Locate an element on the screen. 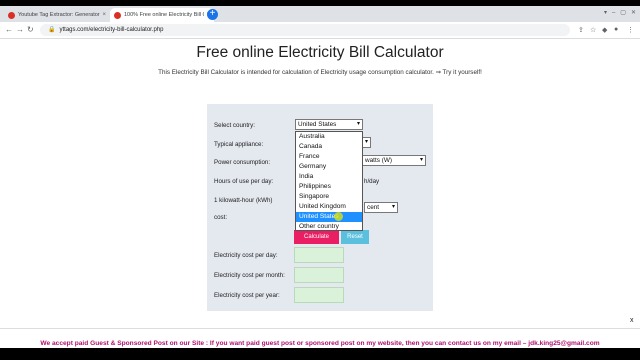 The width and height of the screenshot is (640, 360). cost-per-month-label: Electricity cost per month: is located at coordinates (249, 275).